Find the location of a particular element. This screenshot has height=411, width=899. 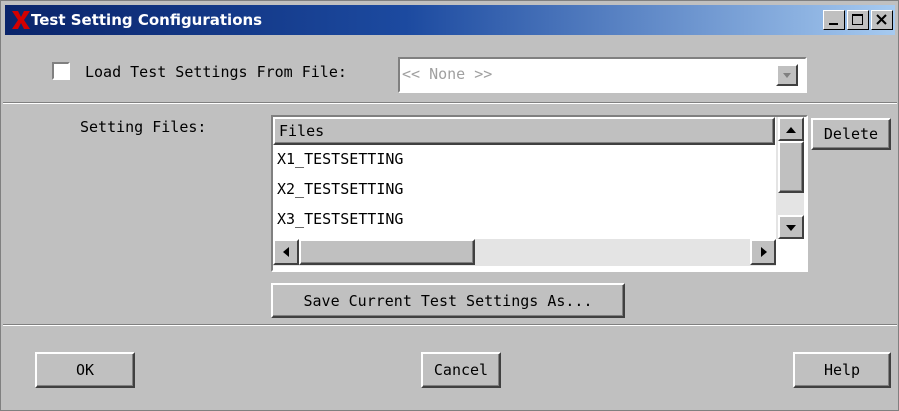

scroll-up-button is located at coordinates (791, 129).